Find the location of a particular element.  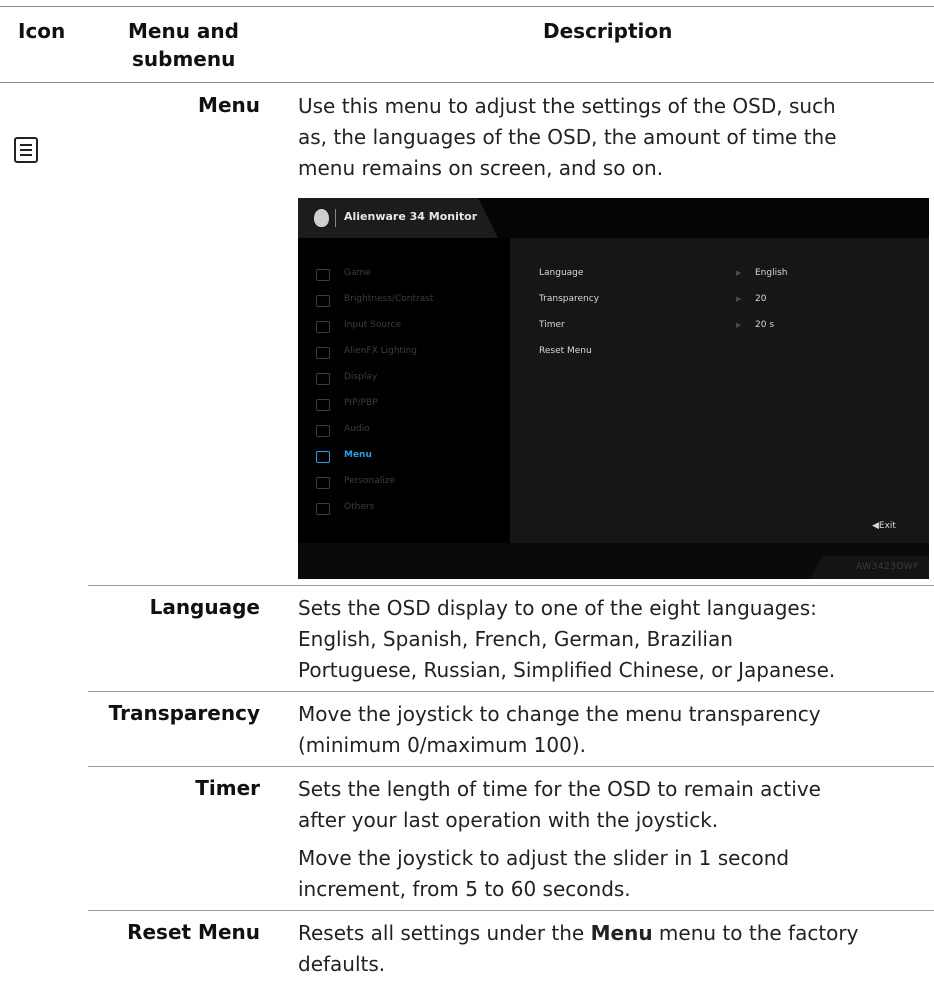

header-icon: Icon is located at coordinates (42, 31).